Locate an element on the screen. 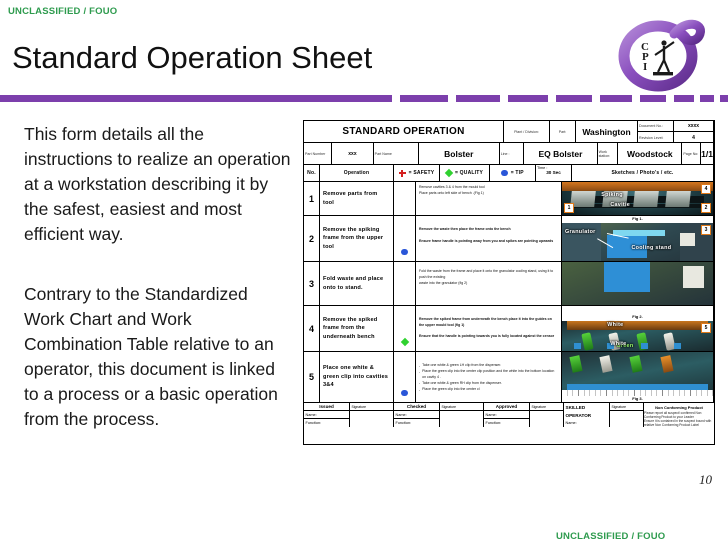 The height and width of the screenshot is (546, 728). column-header-no-label: No. is located at coordinates (311, 173).